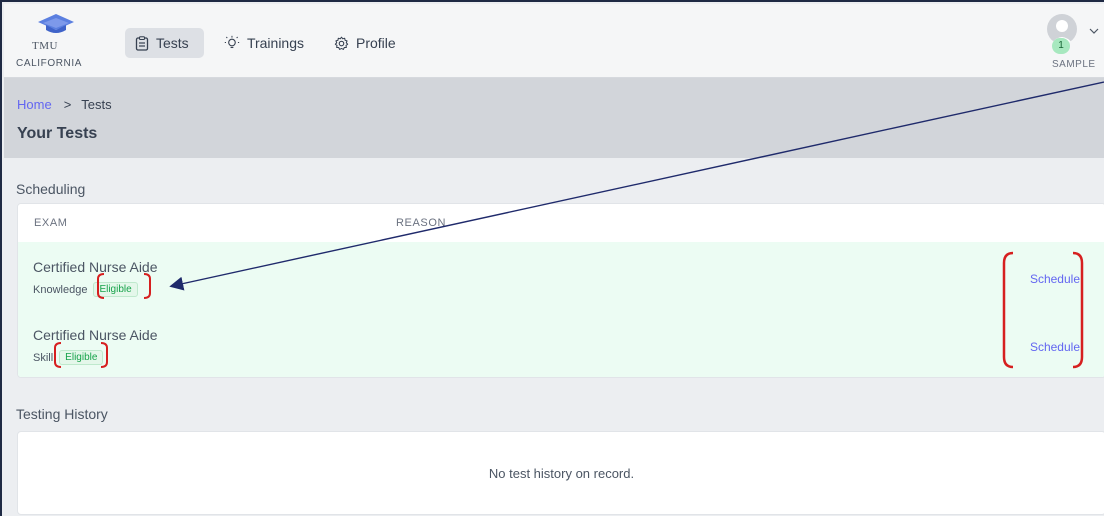 This screenshot has height=516, width=1104. I want to click on column-header-exam: EXAM, so click(51, 223).